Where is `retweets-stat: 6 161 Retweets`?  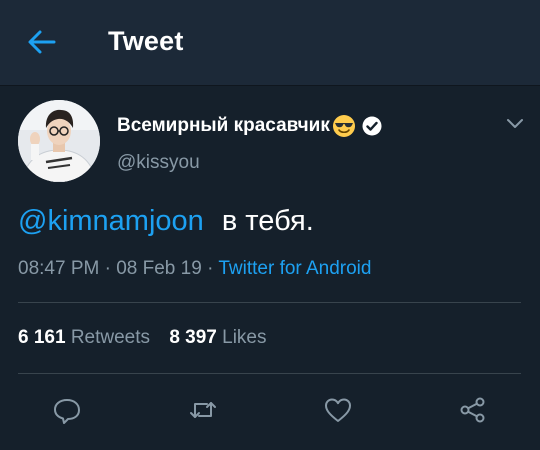 retweets-stat: 6 161 Retweets is located at coordinates (86, 337).